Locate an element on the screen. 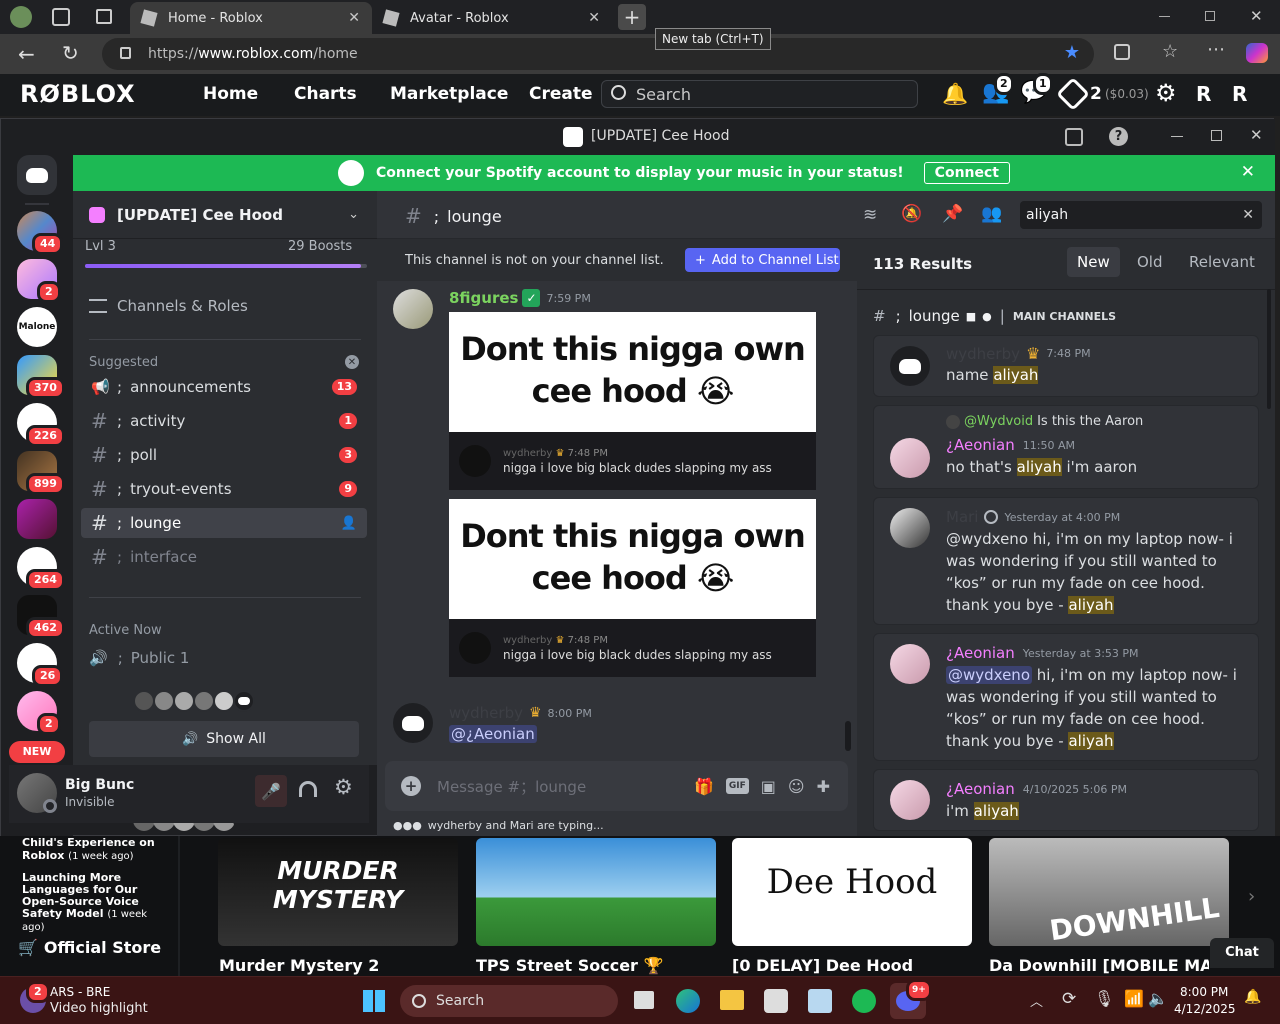  add-member-icon: 👤 is located at coordinates (349, 523).